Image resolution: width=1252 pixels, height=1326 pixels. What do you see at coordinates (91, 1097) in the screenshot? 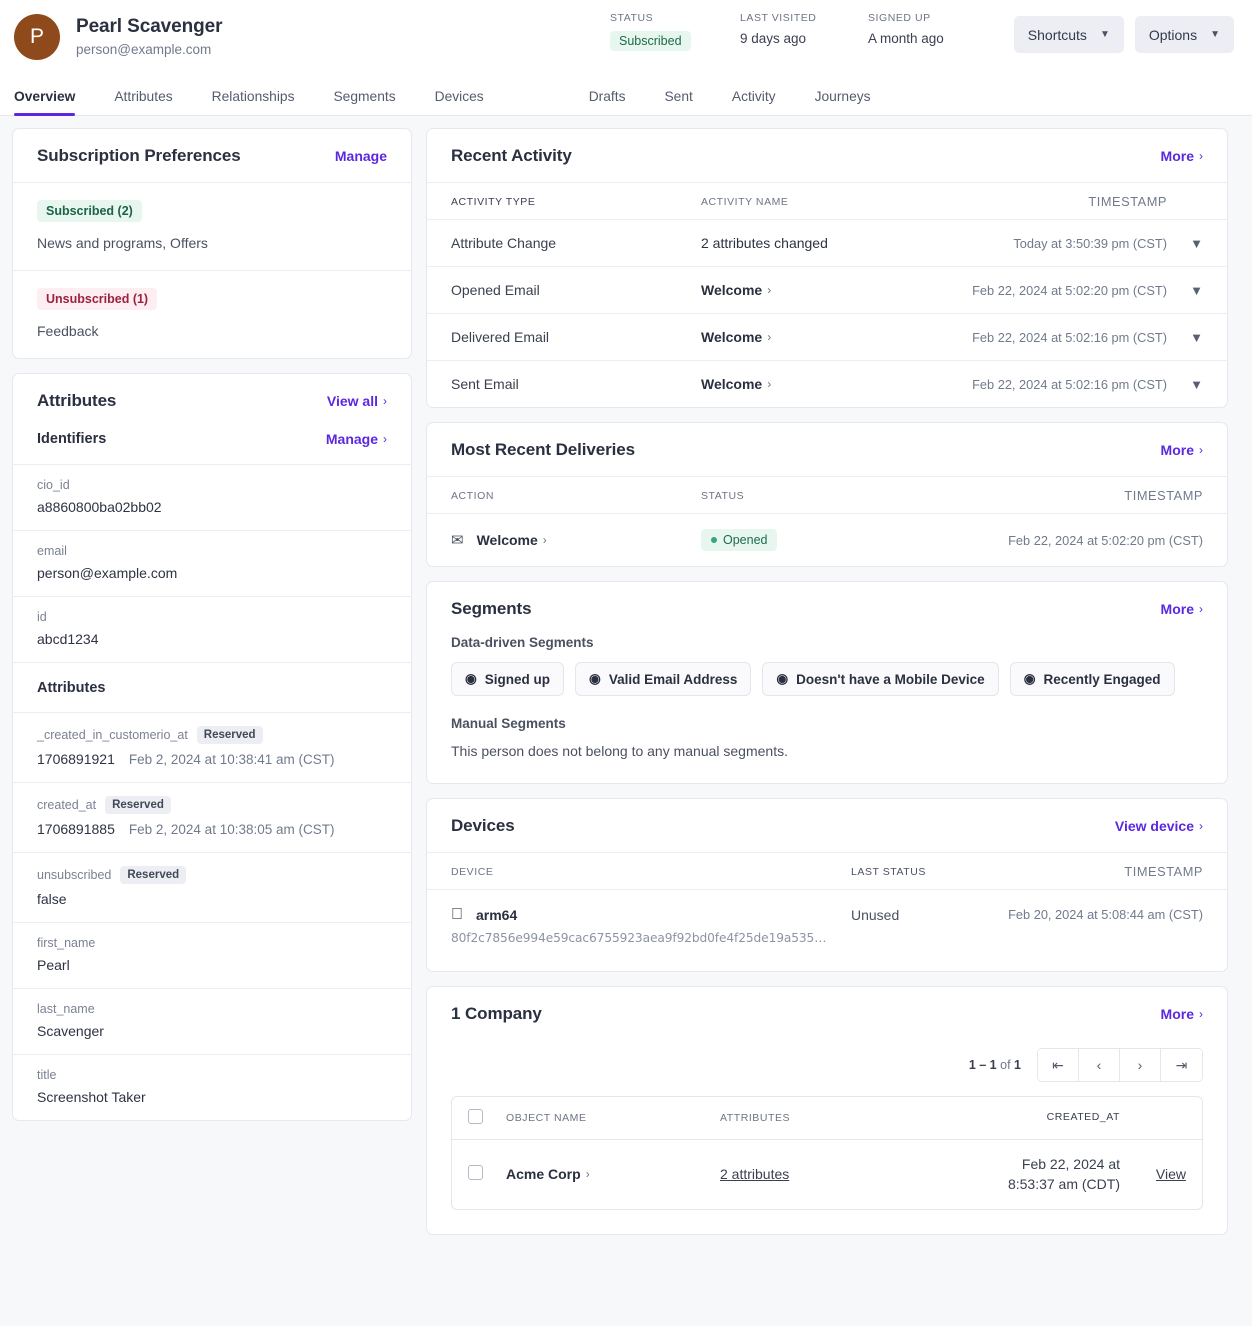
I see `attribute-value-text: Screenshot Taker` at bounding box center [91, 1097].